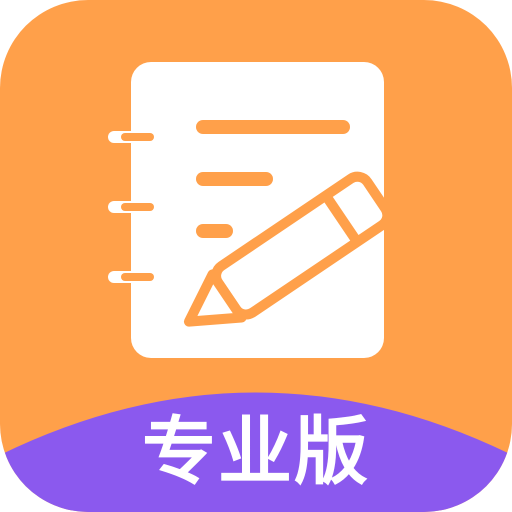  Describe the element at coordinates (256, 452) in the screenshot. I see `badge-label: 专业版` at that location.